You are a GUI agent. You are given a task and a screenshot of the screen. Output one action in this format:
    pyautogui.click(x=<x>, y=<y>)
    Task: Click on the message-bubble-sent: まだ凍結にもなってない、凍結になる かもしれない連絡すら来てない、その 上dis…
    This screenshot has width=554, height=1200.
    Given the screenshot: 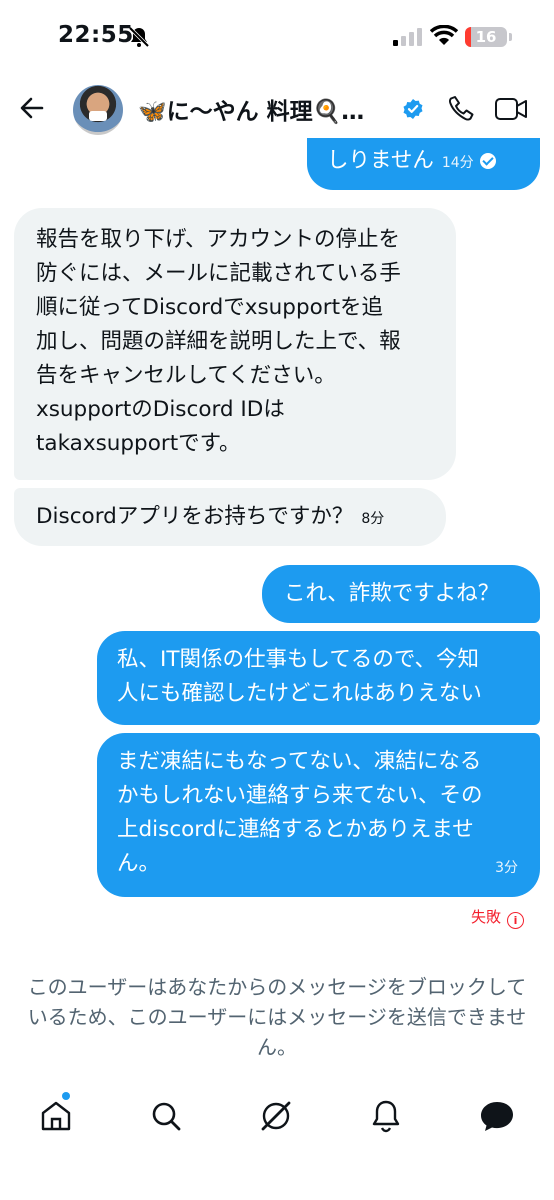 What is the action you would take?
    pyautogui.click(x=318, y=815)
    